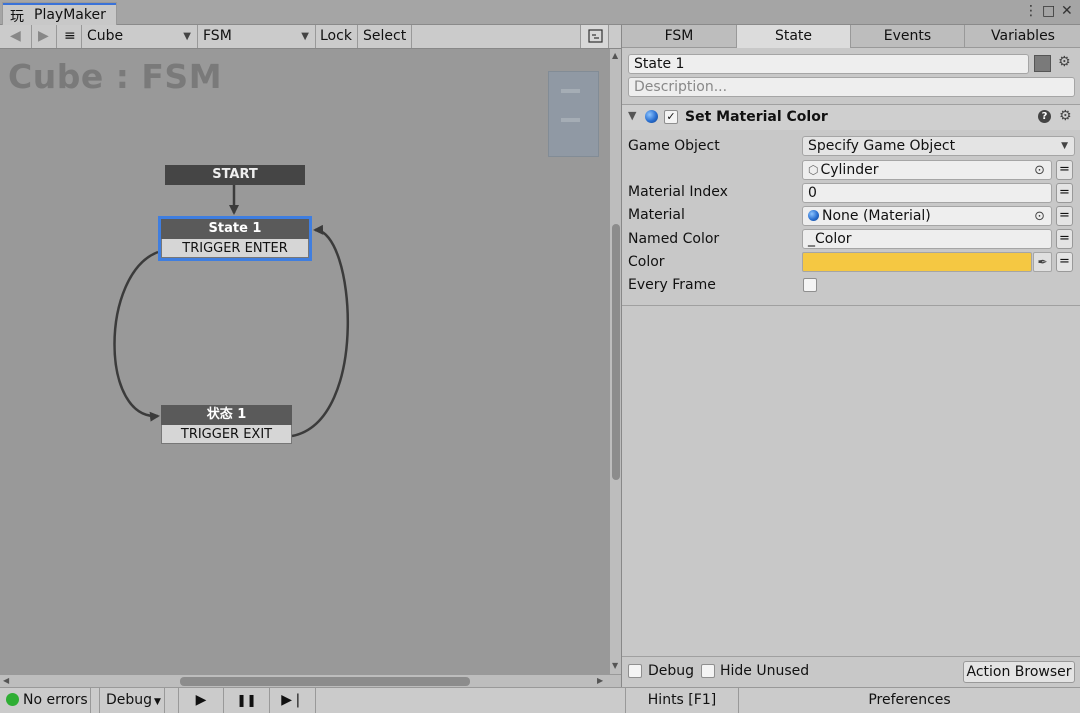  What do you see at coordinates (632, 115) in the screenshot?
I see `foldout-arrow-icon: ▼` at bounding box center [632, 115].